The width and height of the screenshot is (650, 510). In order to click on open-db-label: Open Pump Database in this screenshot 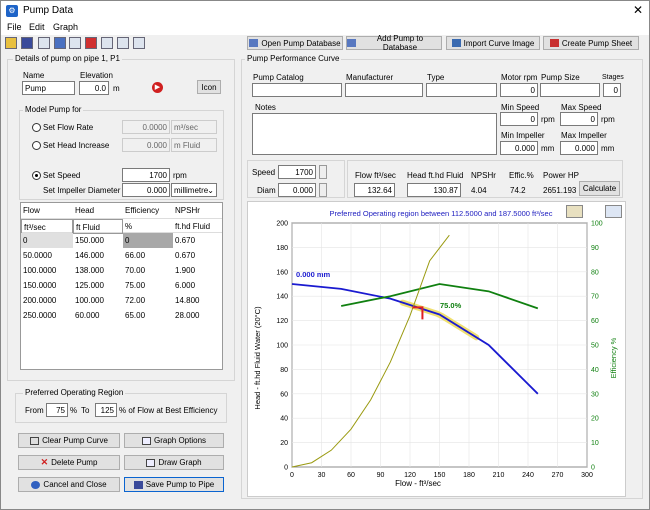, I will do `click(301, 43)`.